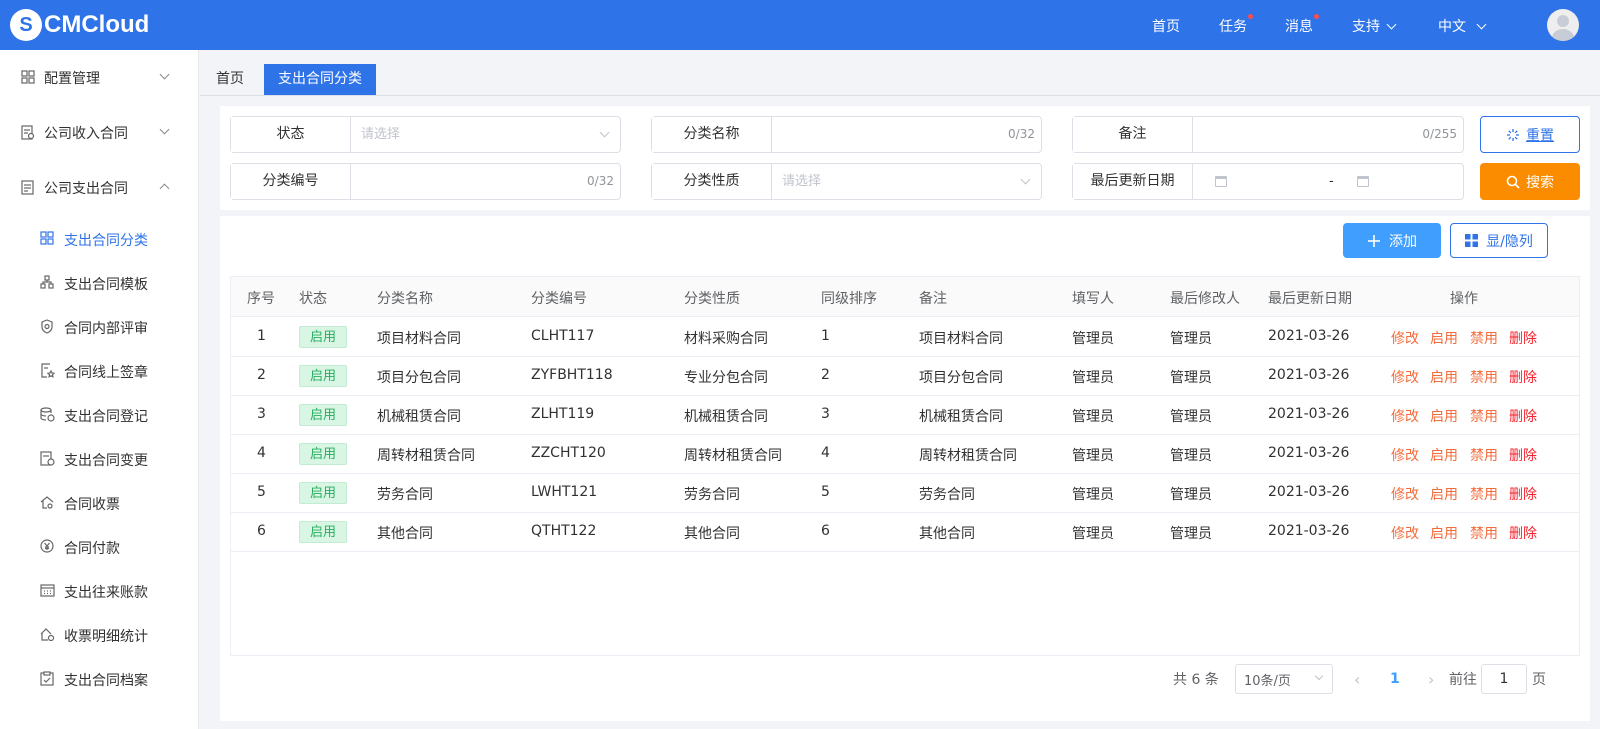  What do you see at coordinates (99, 371) in the screenshot?
I see `sidebar-item-online-sign: 合同线上签章` at bounding box center [99, 371].